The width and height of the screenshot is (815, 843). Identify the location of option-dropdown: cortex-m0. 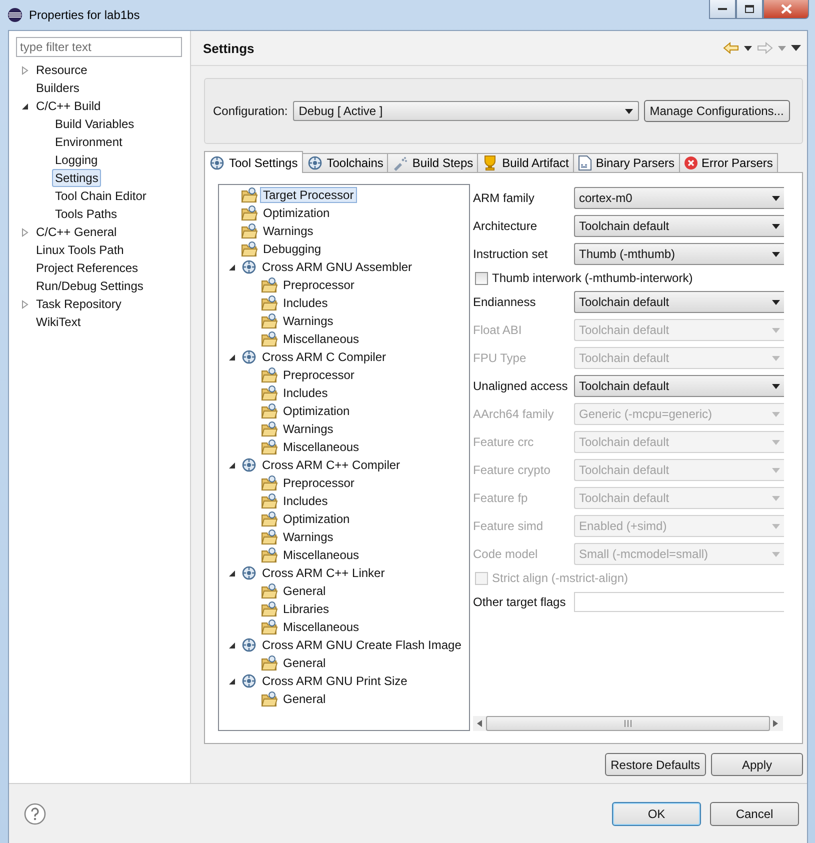
(679, 198).